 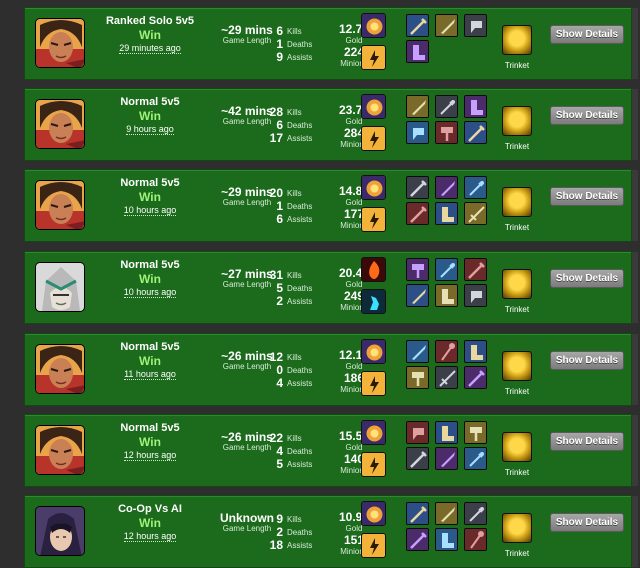 I want to click on time-ago-text: 11 hours ago, so click(x=150, y=374).